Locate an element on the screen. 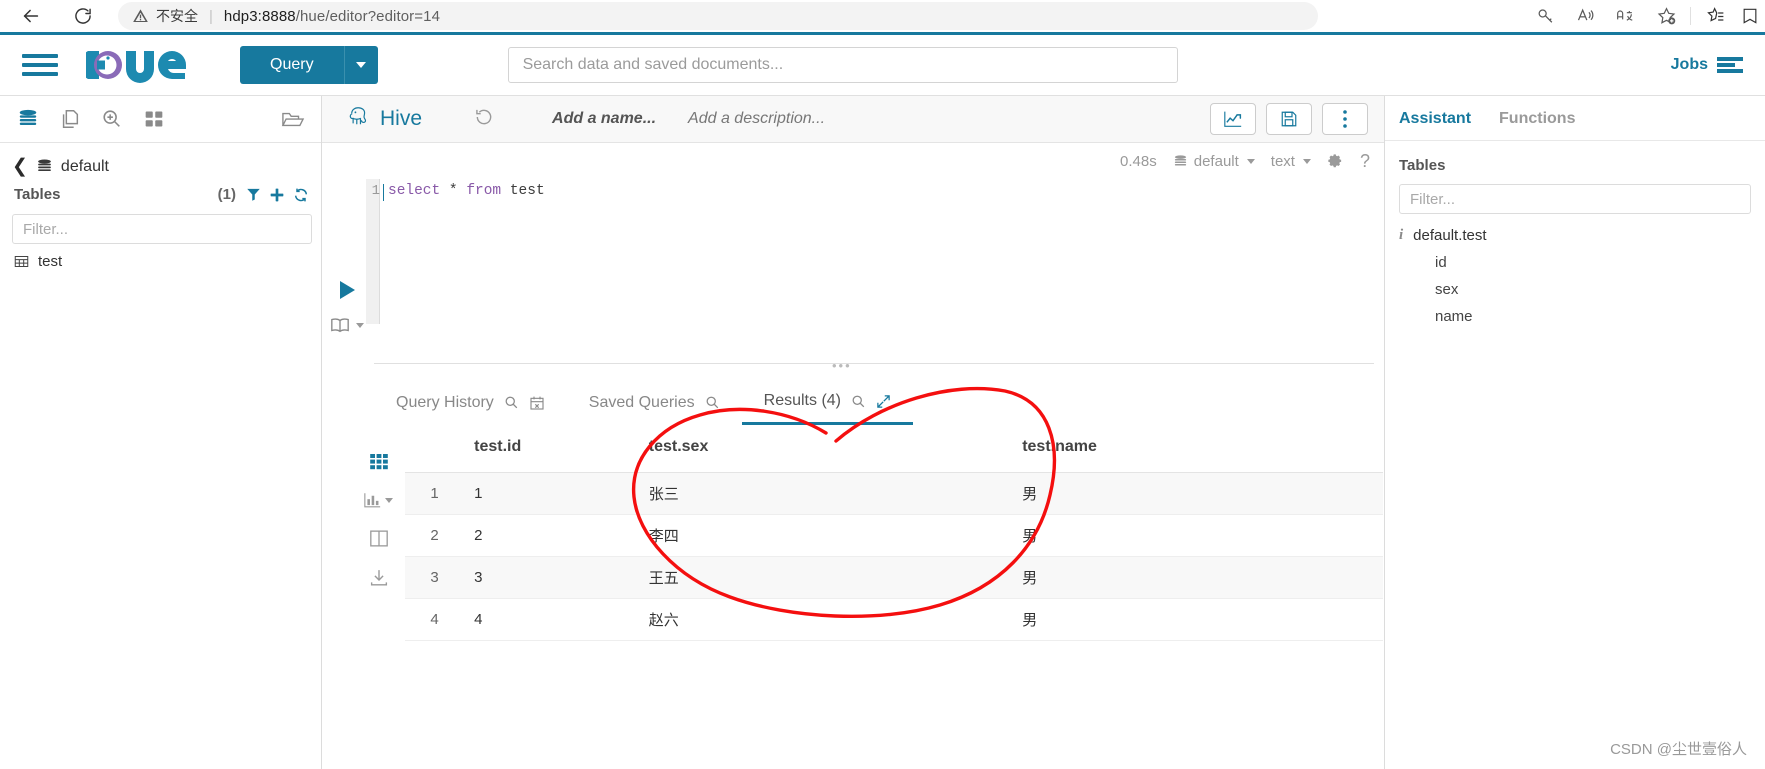  table-row: 1 1 张三 男 is located at coordinates (894, 493).